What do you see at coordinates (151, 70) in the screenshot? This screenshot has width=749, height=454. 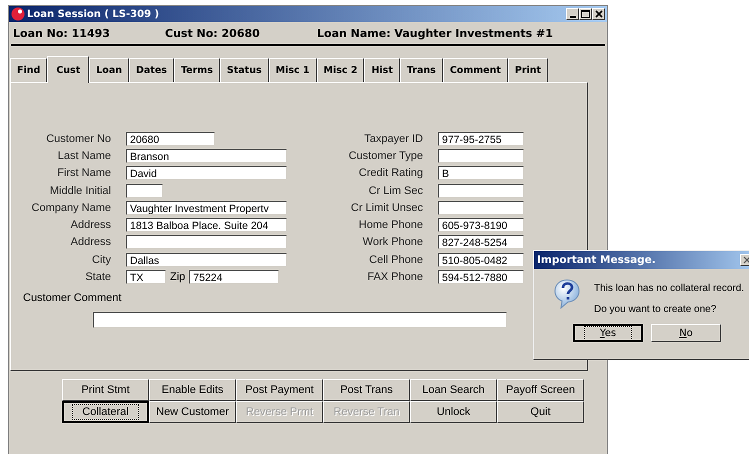 I see `tab: Dates` at bounding box center [151, 70].